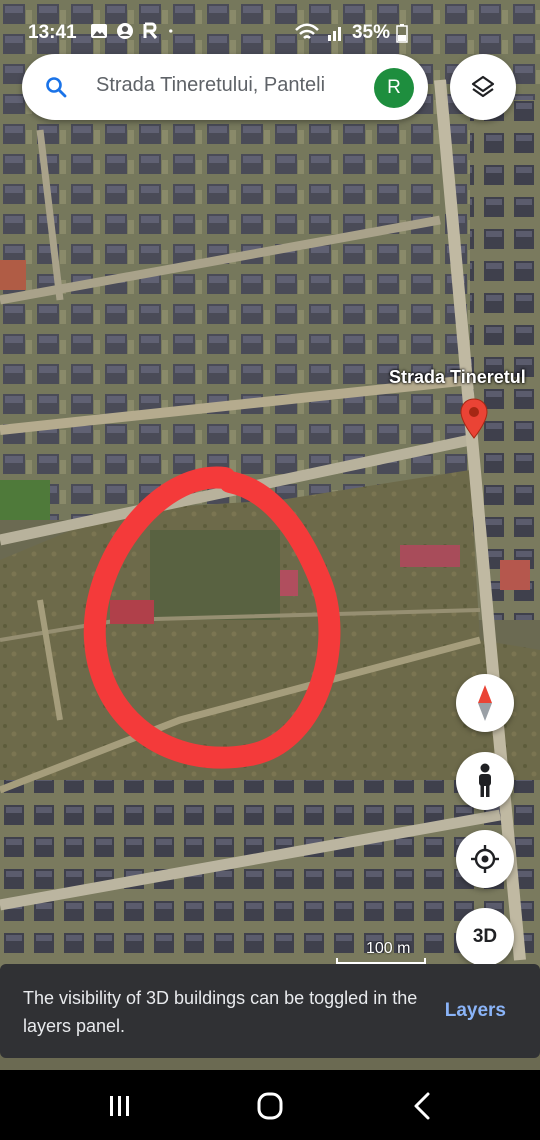 This screenshot has width=540, height=1140. What do you see at coordinates (334, 34) in the screenshot?
I see `signal-icon` at bounding box center [334, 34].